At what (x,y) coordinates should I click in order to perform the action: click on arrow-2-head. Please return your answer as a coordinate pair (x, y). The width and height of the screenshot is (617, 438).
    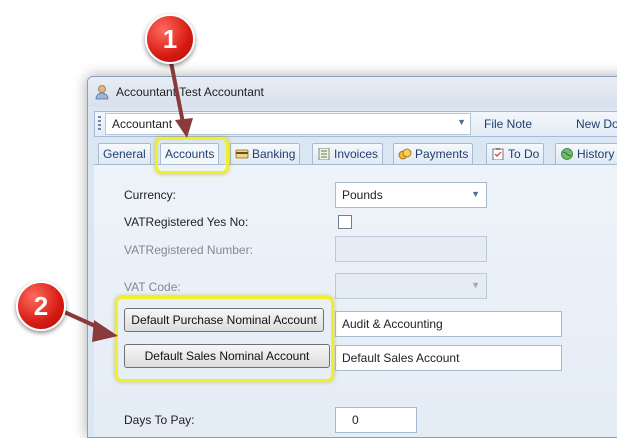
    Looking at the image, I should click on (105, 331).